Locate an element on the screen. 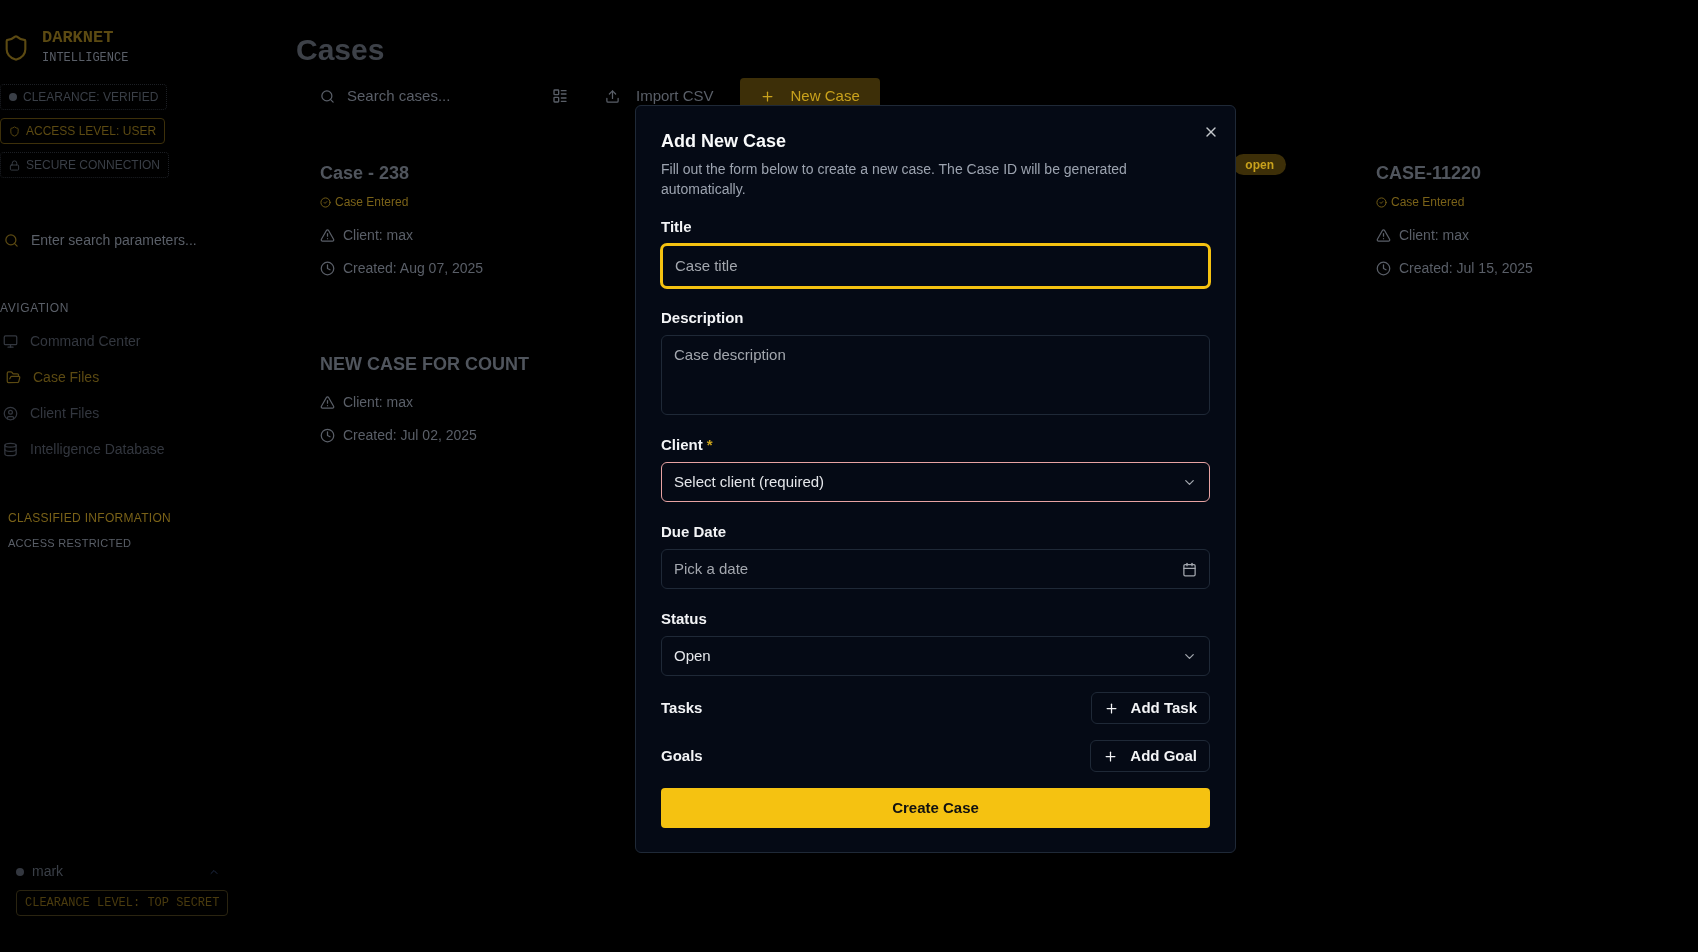  field-label: Description is located at coordinates (702, 318).